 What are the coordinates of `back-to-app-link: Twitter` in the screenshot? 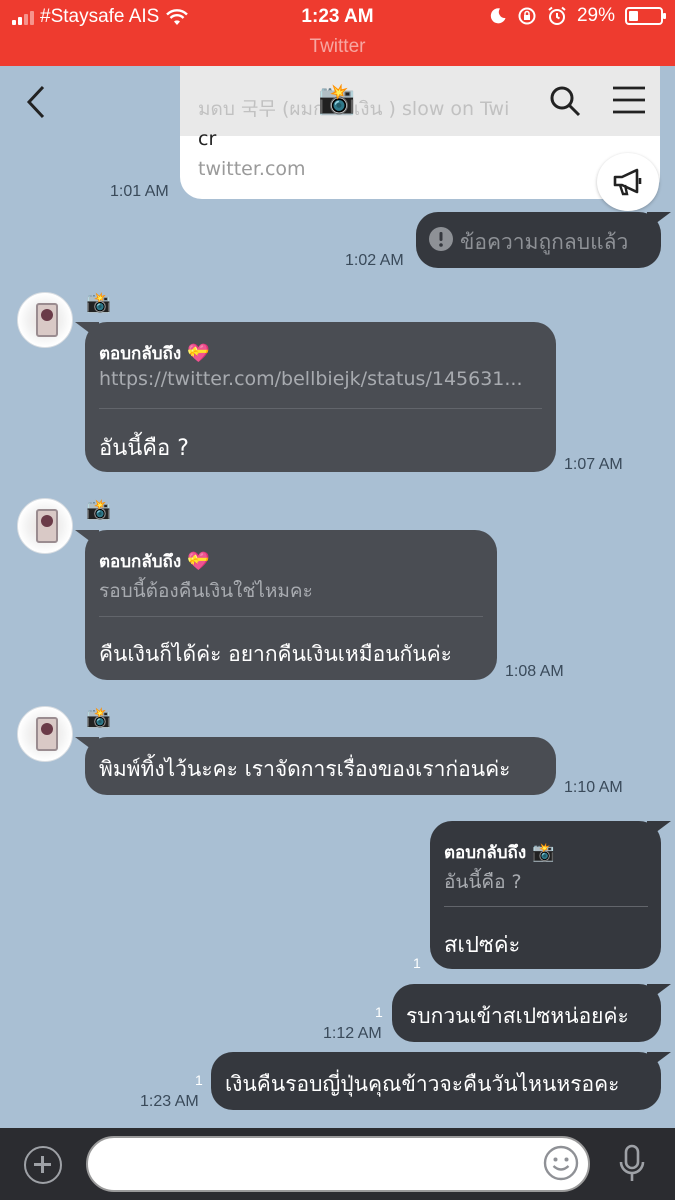 It's located at (337, 47).